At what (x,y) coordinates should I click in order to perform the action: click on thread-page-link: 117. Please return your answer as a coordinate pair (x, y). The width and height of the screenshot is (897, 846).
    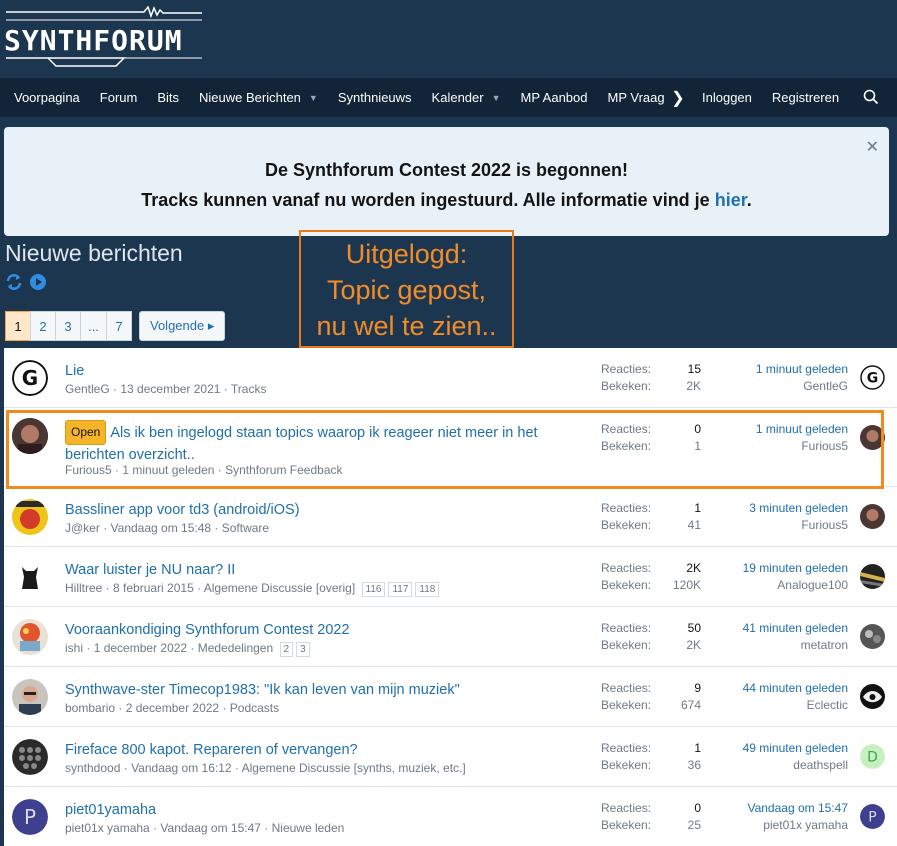
    Looking at the image, I should click on (400, 589).